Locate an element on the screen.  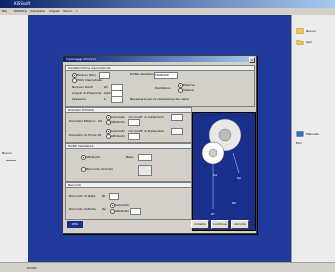
app-titlebar: KISSsoft is located at coordinates (167, 4).